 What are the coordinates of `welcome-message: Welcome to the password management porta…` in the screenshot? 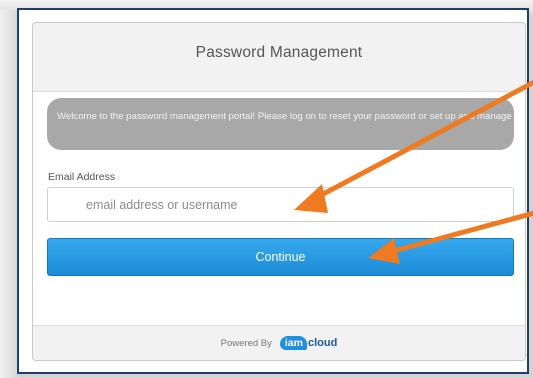 It's located at (280, 124).